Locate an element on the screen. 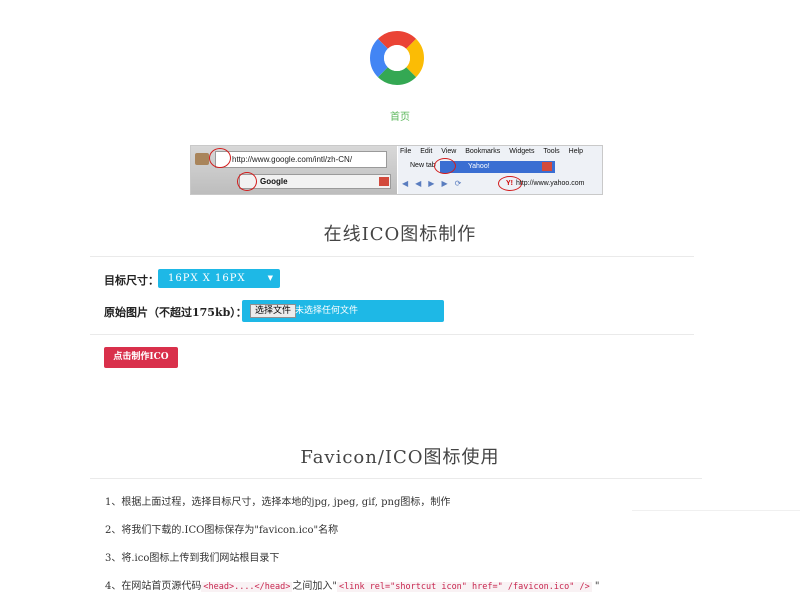 The image size is (800, 595). file-status: 未选择任何文件 is located at coordinates (327, 311).